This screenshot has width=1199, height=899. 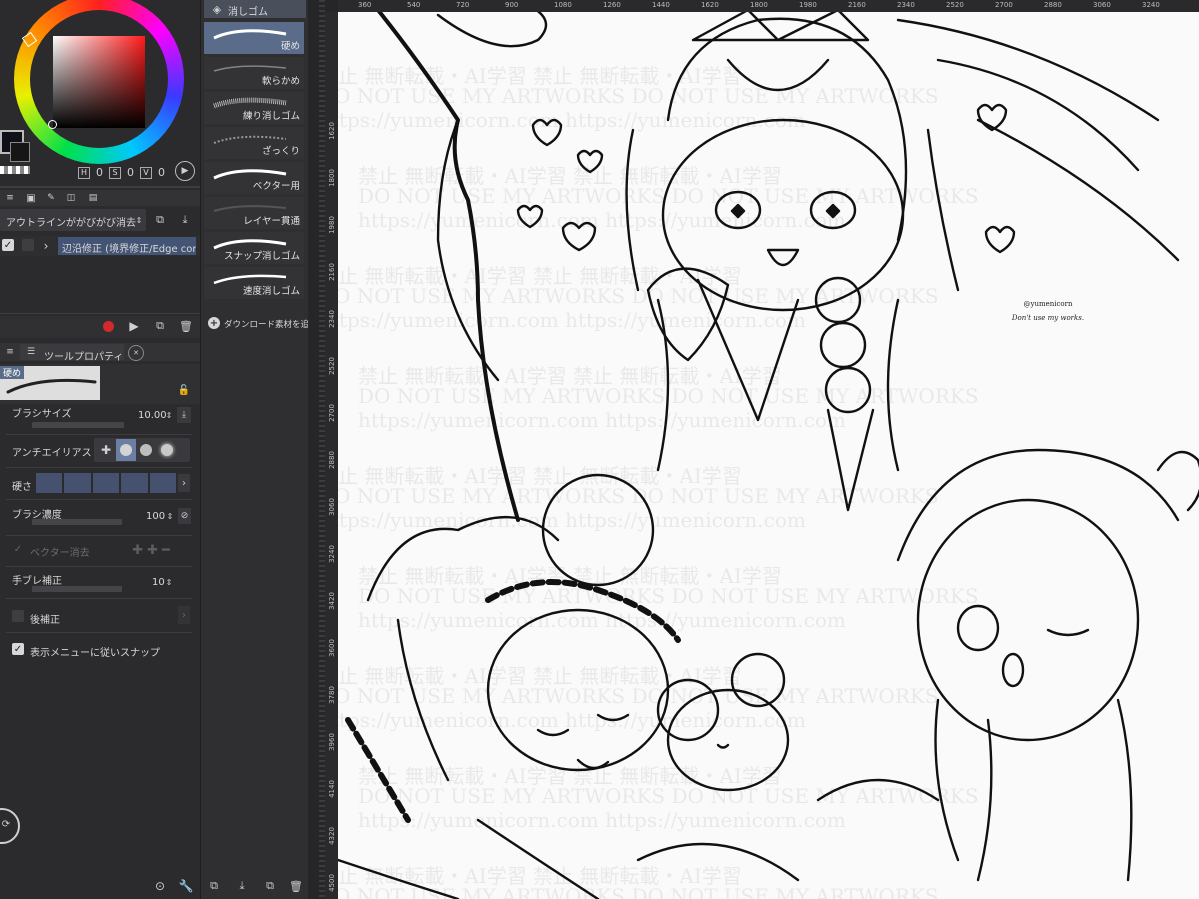 I want to click on ruler-tick-label: 2880, so click(x=1053, y=5).